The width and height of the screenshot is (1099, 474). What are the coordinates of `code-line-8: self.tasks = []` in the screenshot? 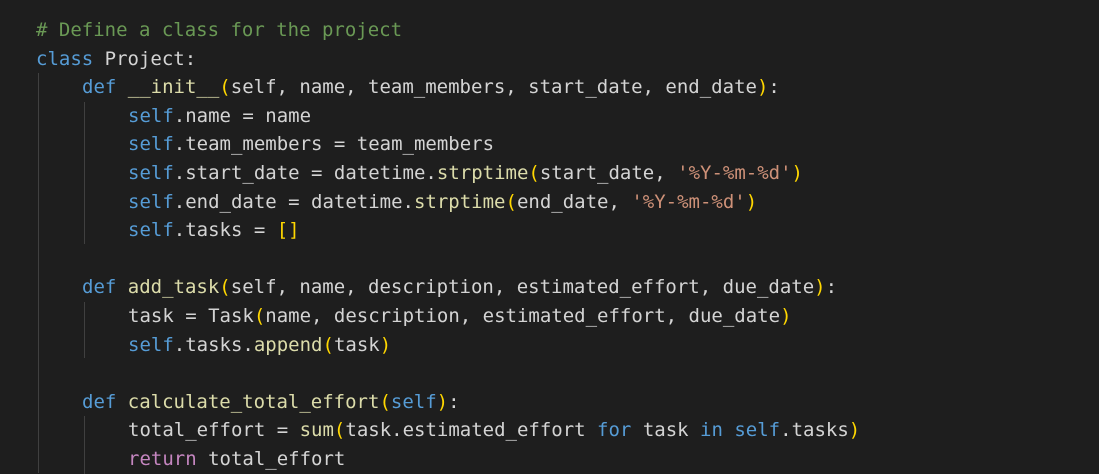 It's located at (567, 230).